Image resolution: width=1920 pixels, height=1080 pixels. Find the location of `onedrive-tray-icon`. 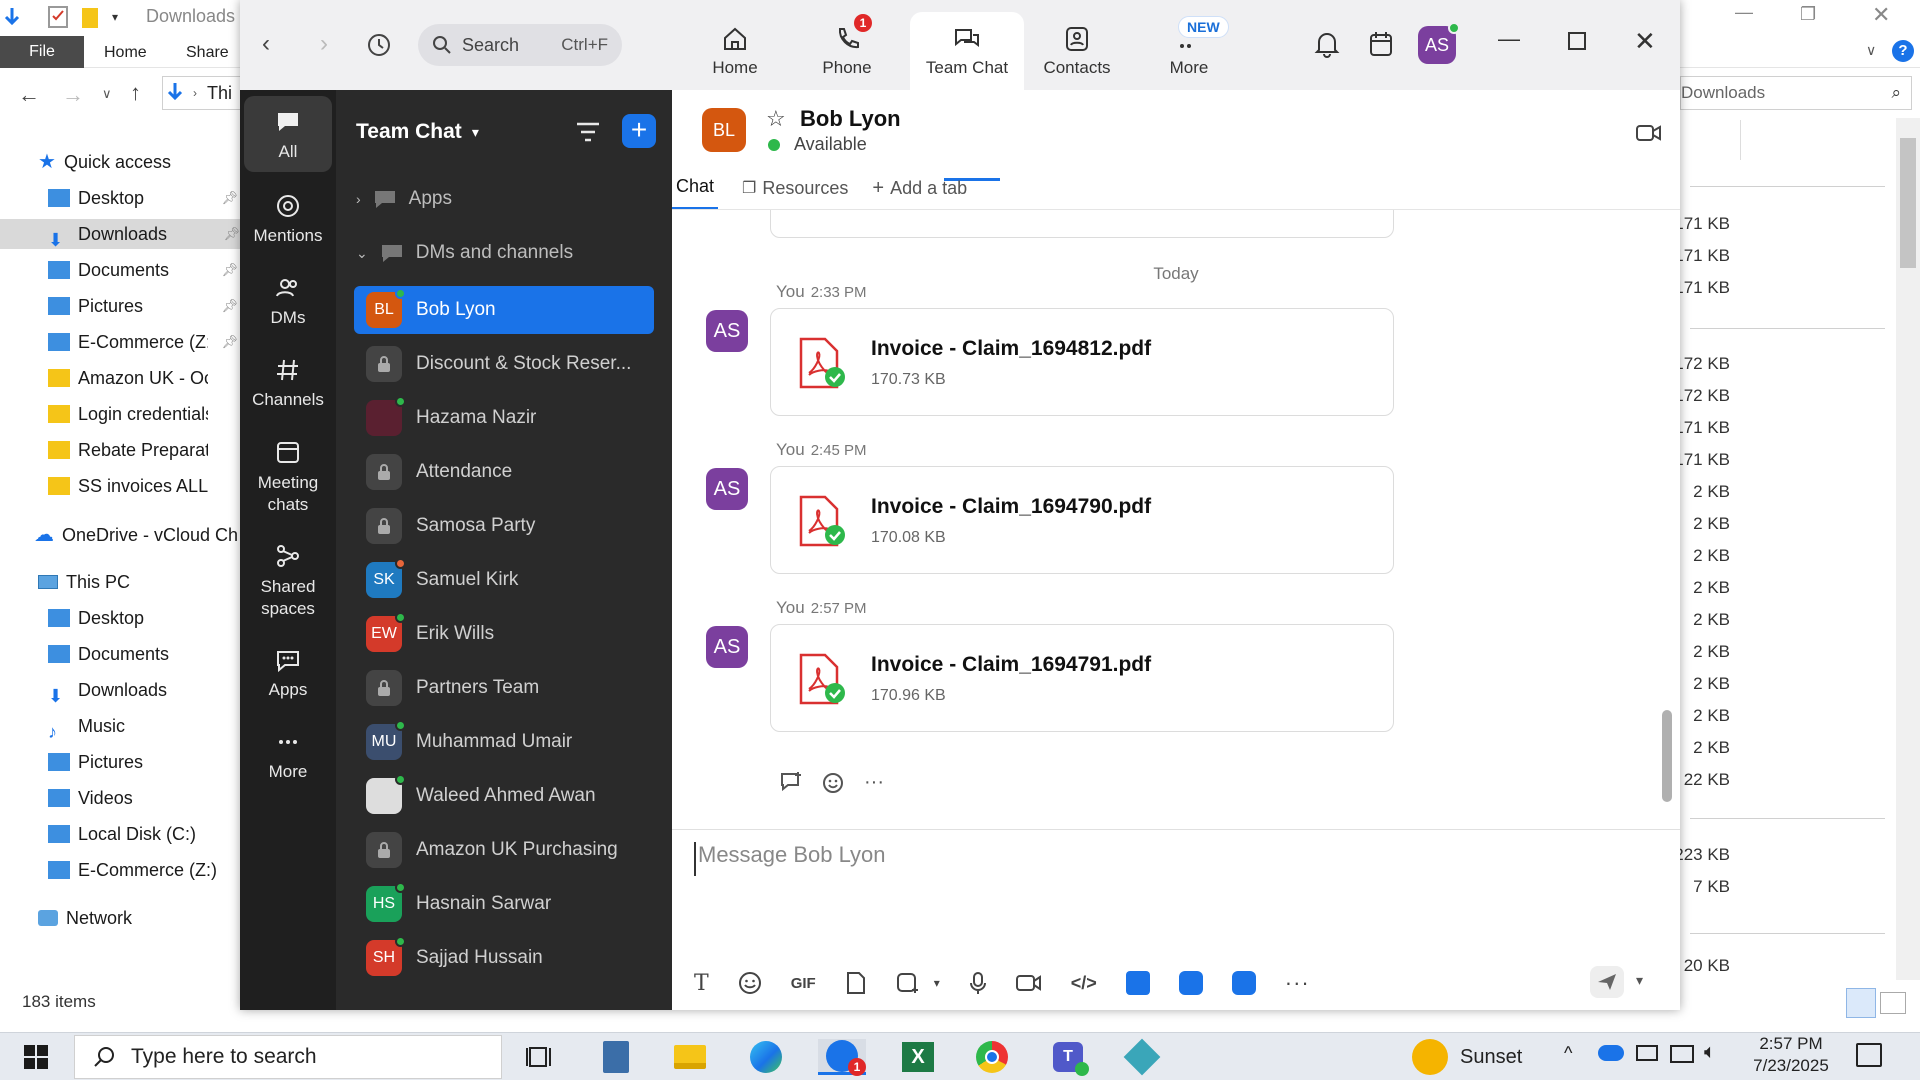

onedrive-tray-icon is located at coordinates (1611, 1053).